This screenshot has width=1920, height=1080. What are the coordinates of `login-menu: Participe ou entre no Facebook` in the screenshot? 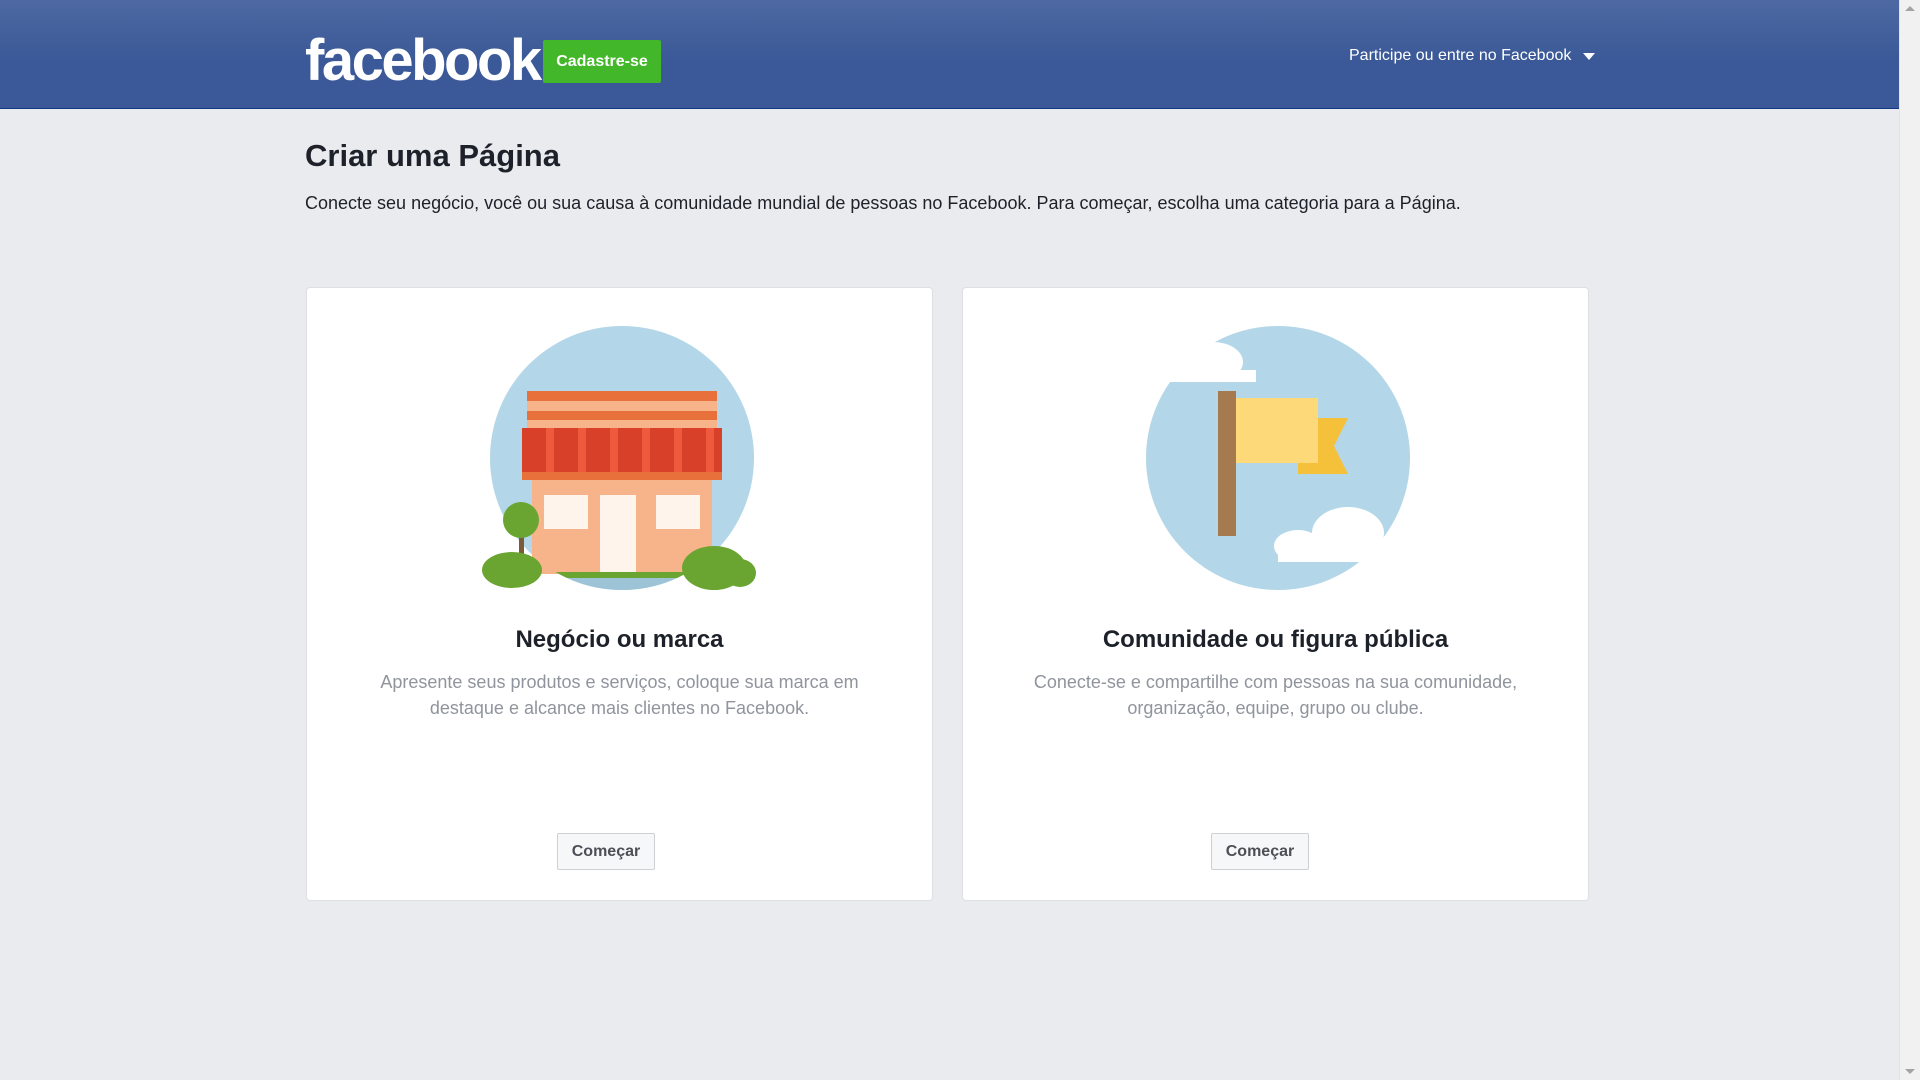 It's located at (1472, 56).